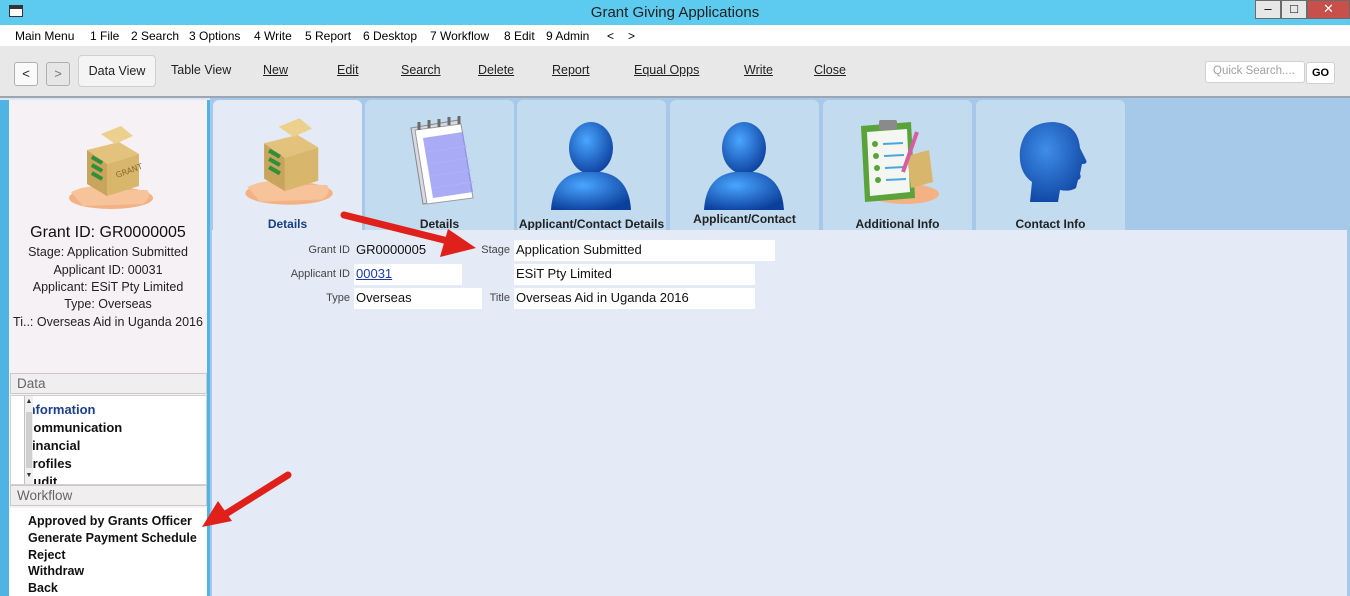  I want to click on title-bar: Grant Giving Applications – □ ✕, so click(675, 12).